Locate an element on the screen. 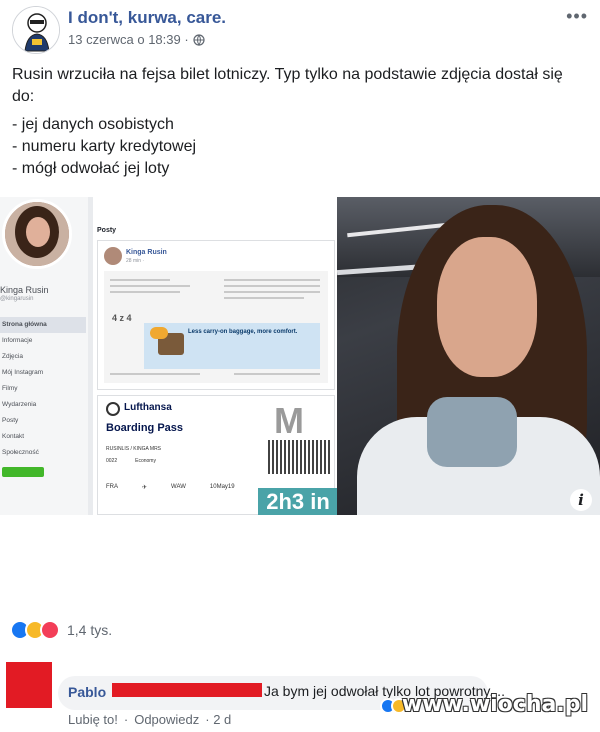  comment-age: · 2 d is located at coordinates (218, 719).